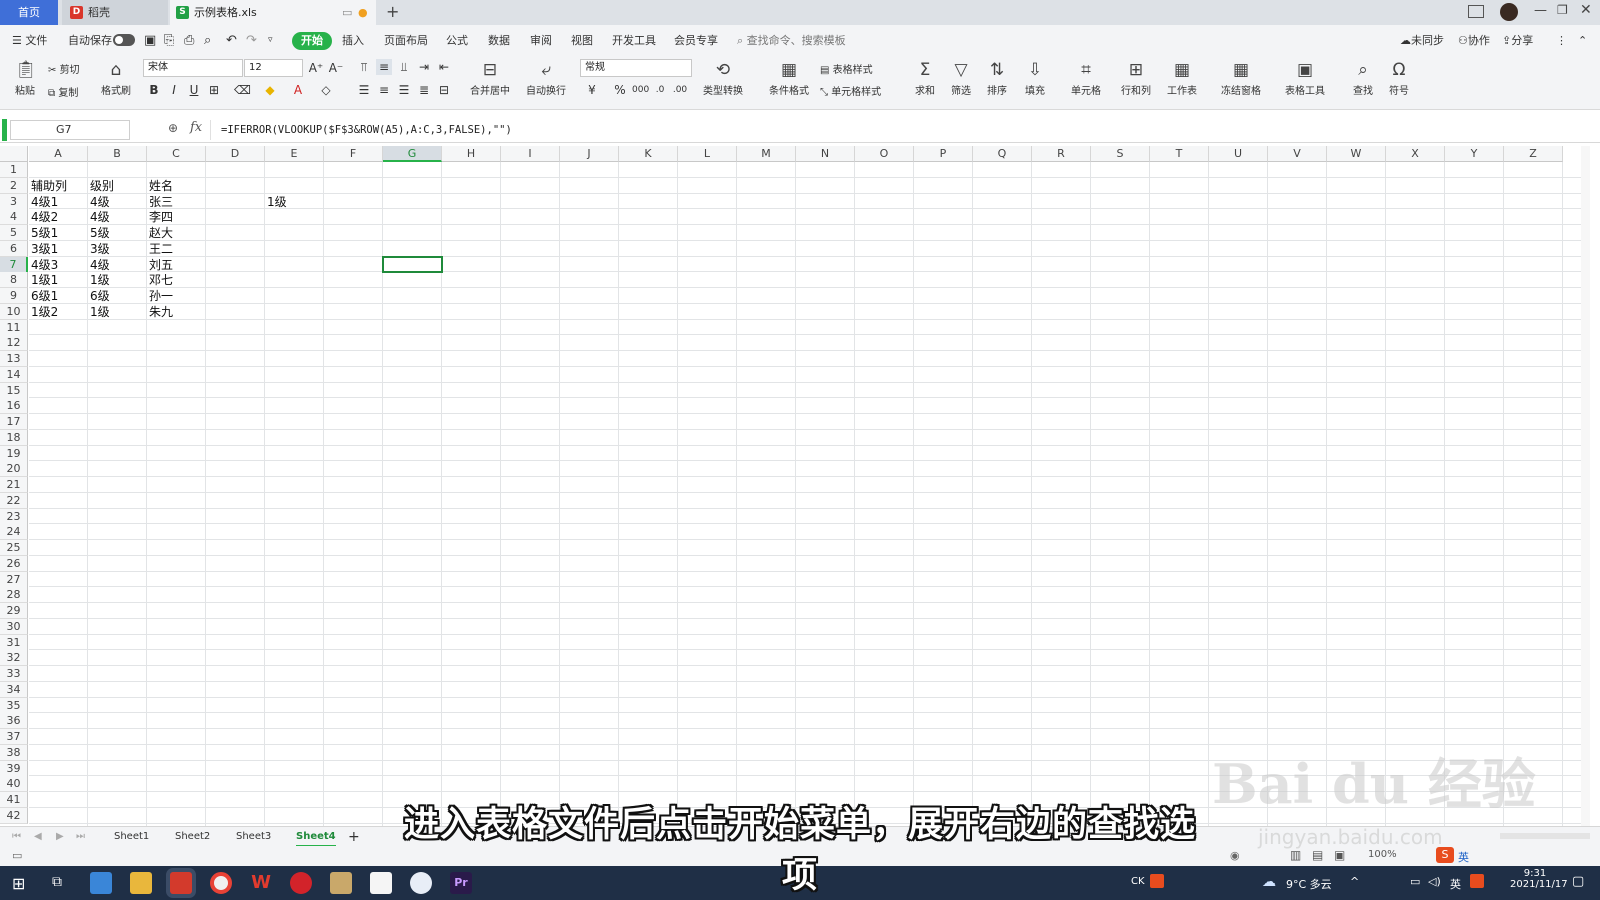 The image size is (1600, 900). What do you see at coordinates (696, 40) in the screenshot?
I see `menu-member: 会员专享` at bounding box center [696, 40].